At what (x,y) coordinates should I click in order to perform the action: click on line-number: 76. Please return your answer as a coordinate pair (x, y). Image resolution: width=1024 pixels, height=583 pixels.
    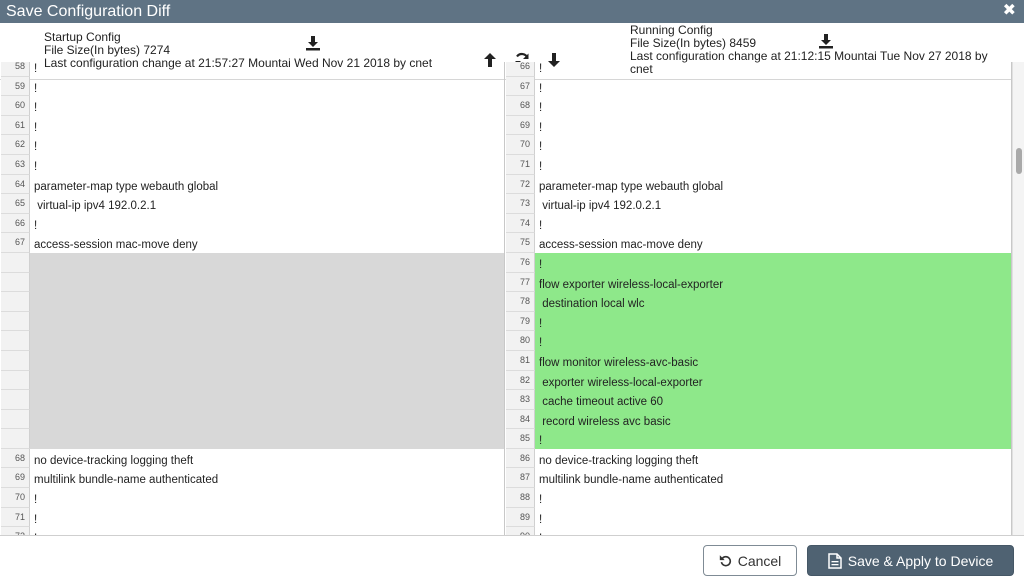
    Looking at the image, I should click on (520, 262).